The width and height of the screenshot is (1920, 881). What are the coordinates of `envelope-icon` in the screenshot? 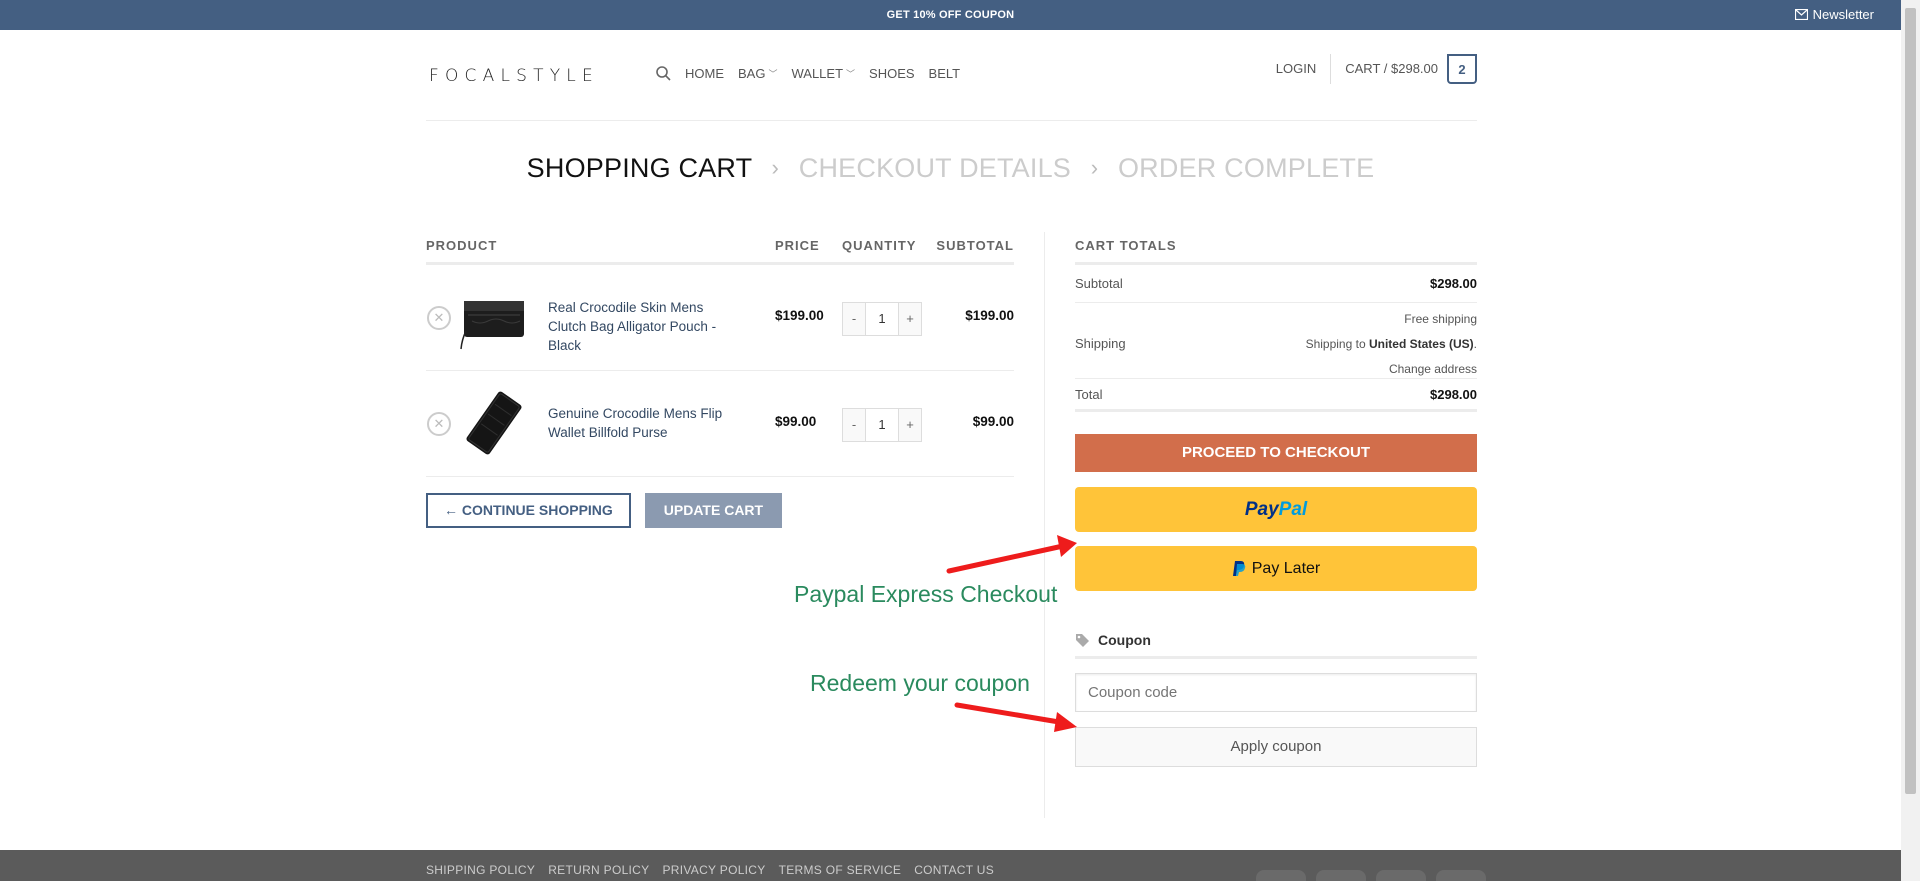 It's located at (1801, 14).